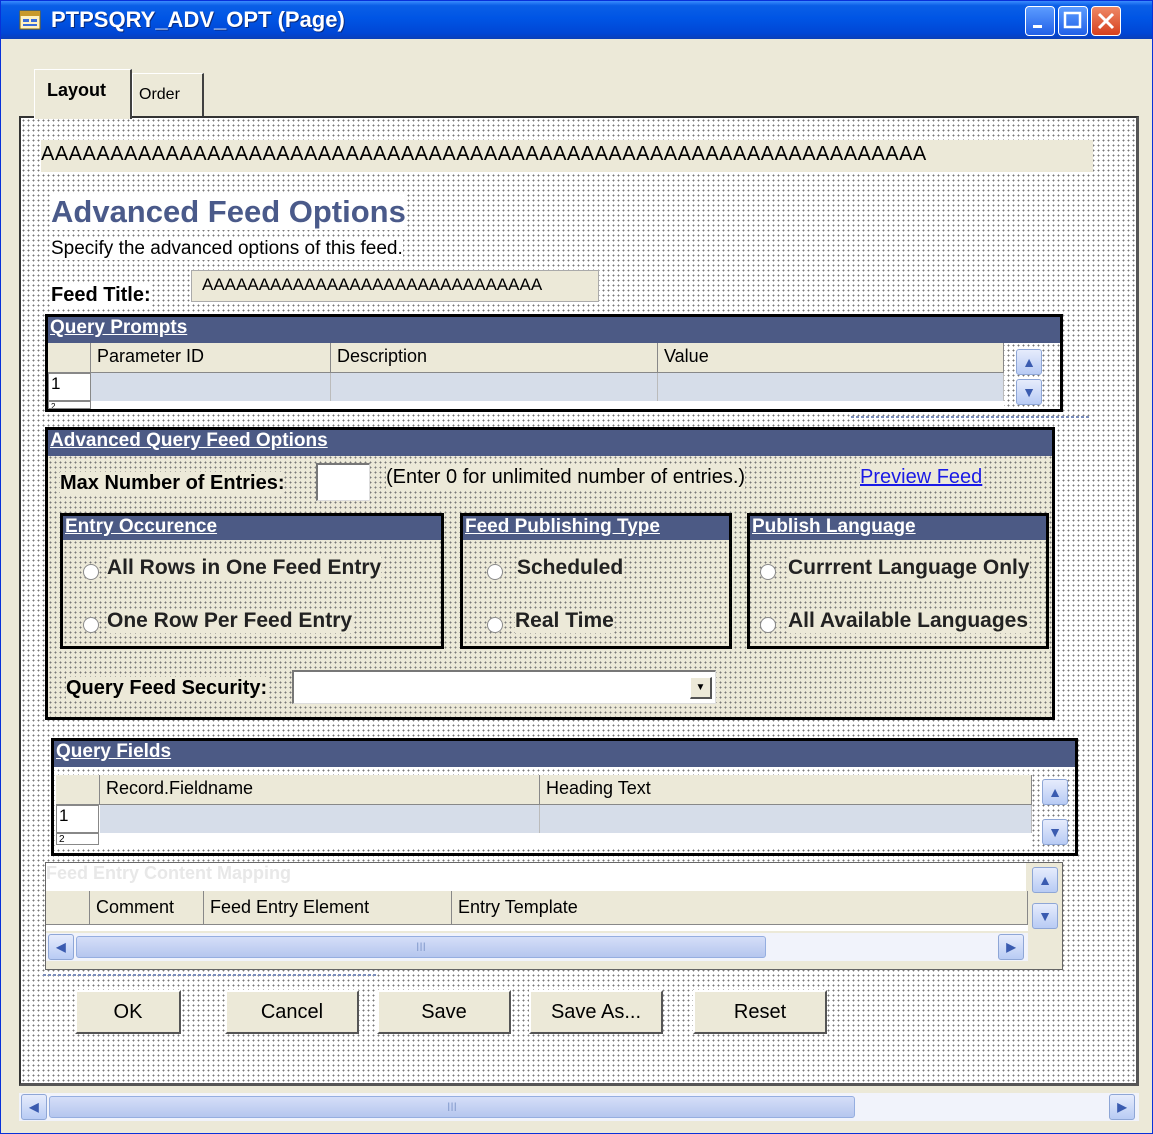 Image resolution: width=1153 pixels, height=1134 pixels. I want to click on max-entries-input, so click(343, 482).